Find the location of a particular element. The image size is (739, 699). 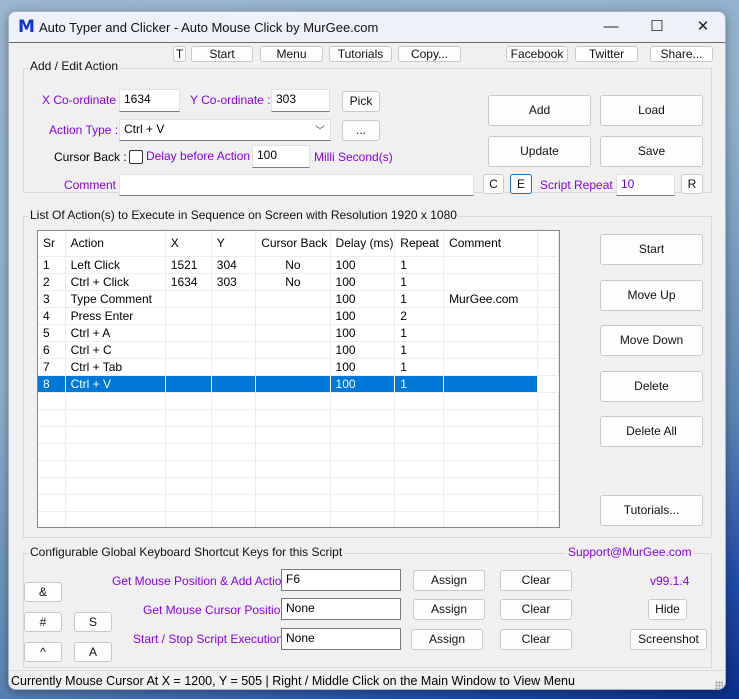

close-button: ✕ is located at coordinates (702, 27).